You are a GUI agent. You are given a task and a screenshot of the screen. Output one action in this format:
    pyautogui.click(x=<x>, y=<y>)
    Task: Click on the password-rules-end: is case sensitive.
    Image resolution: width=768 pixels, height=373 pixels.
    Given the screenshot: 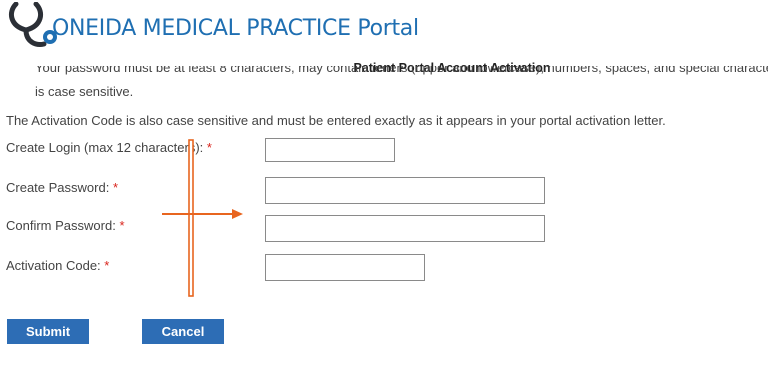 What is the action you would take?
    pyautogui.click(x=84, y=91)
    